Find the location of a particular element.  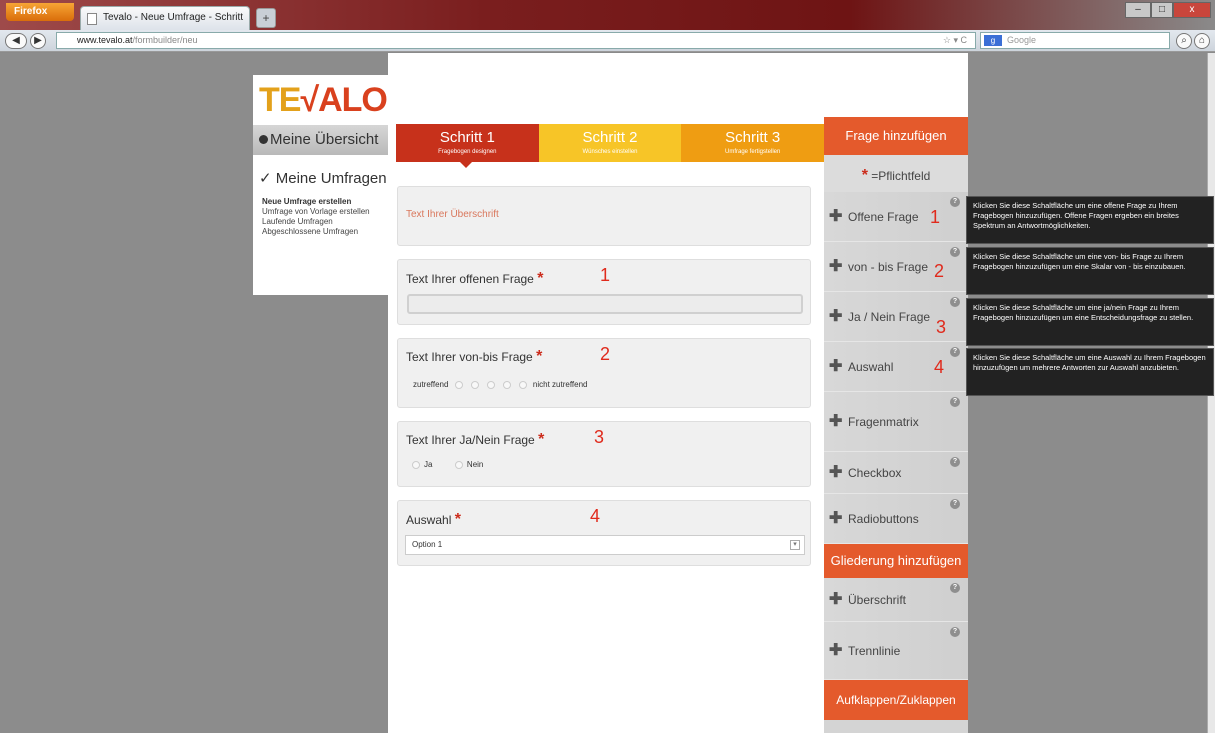

step-2-tab: Schritt 2 Wünsches einstellen is located at coordinates (610, 143).